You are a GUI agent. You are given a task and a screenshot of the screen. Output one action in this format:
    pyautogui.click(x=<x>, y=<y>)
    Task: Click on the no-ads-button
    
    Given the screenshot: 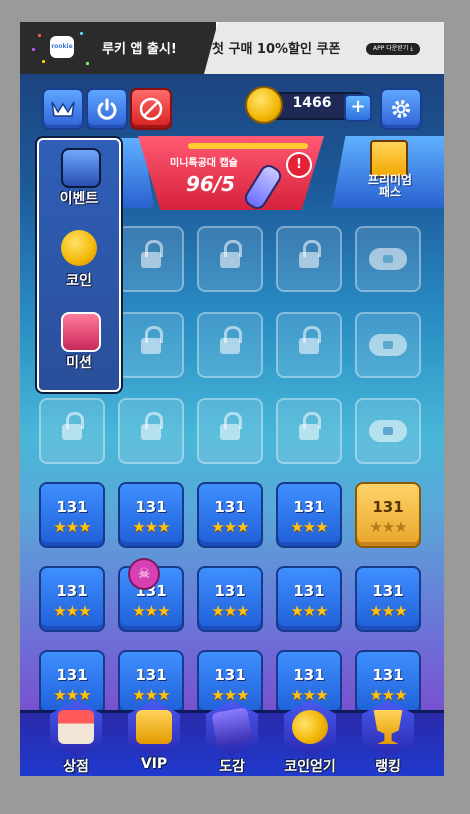 What is the action you would take?
    pyautogui.click(x=151, y=109)
    